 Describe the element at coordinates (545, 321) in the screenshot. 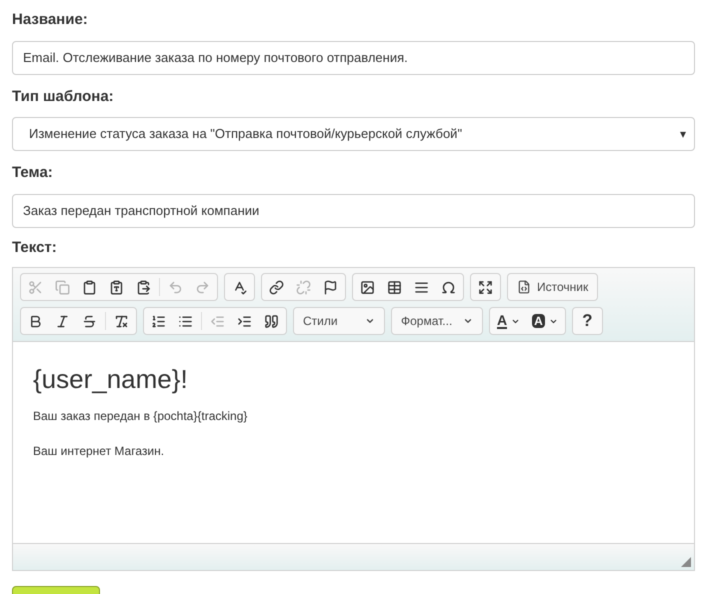

I see `background-color-button: A` at that location.